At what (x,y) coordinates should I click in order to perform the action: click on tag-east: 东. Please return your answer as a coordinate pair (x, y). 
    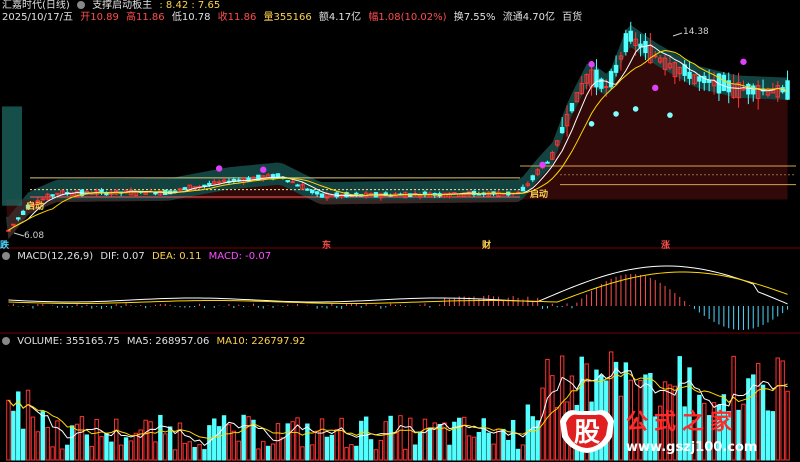
    Looking at the image, I should click on (326, 244).